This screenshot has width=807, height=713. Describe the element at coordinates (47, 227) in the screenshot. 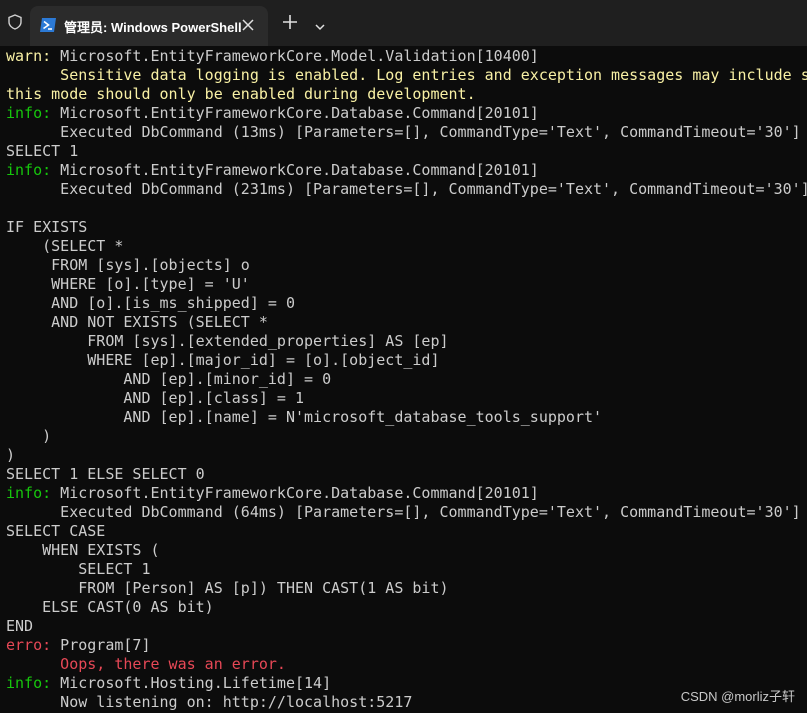

I see `console-line-text: IF EXISTS` at that location.